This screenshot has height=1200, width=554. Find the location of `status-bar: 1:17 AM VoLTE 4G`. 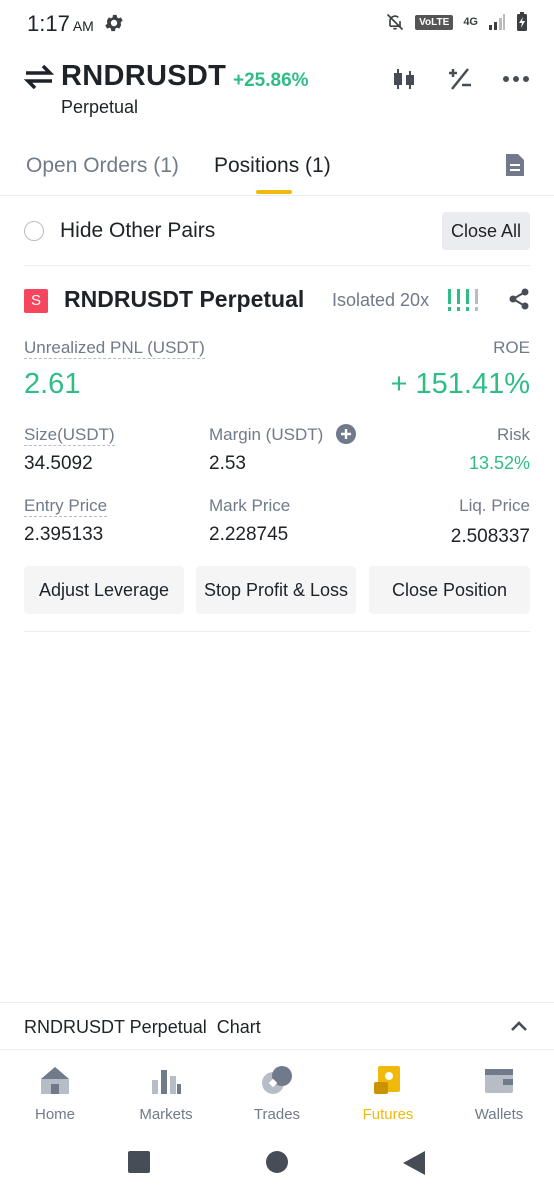

status-bar: 1:17 AM VoLTE 4G is located at coordinates (277, 23).